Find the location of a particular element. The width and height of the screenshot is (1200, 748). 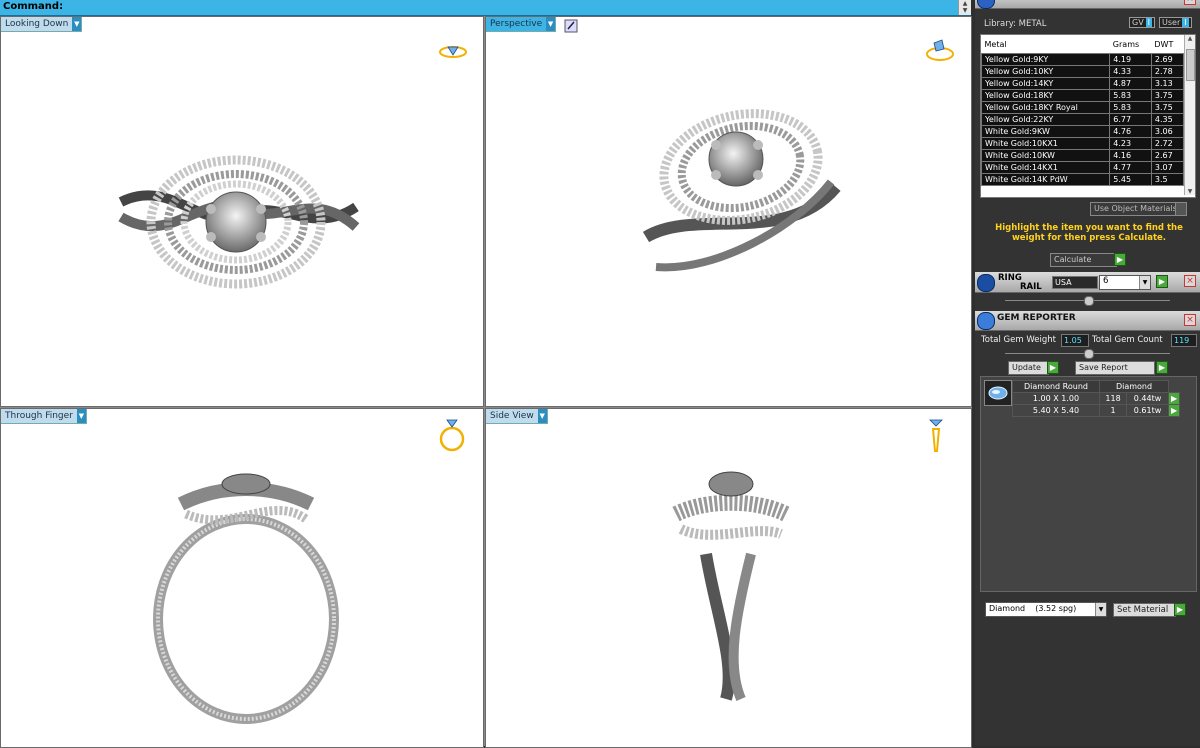

gem-size-cell: 1.00 X 1.00 is located at coordinates (1056, 398).